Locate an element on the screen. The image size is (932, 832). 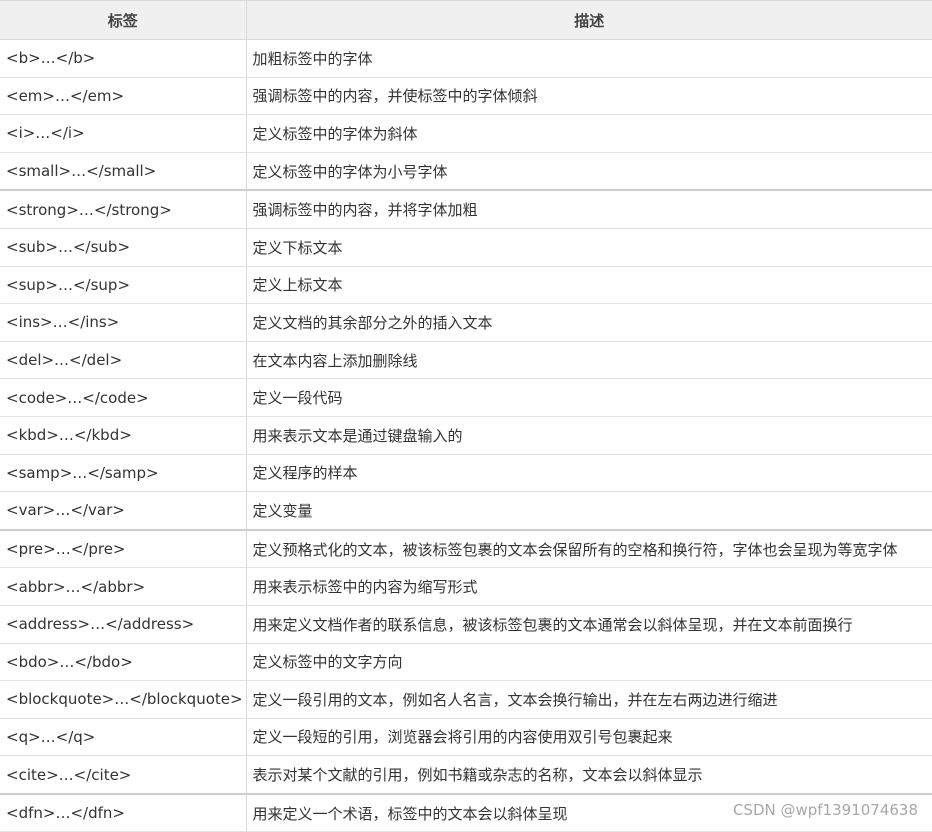
tag-cell: <ins>…</ins> is located at coordinates (123, 322).